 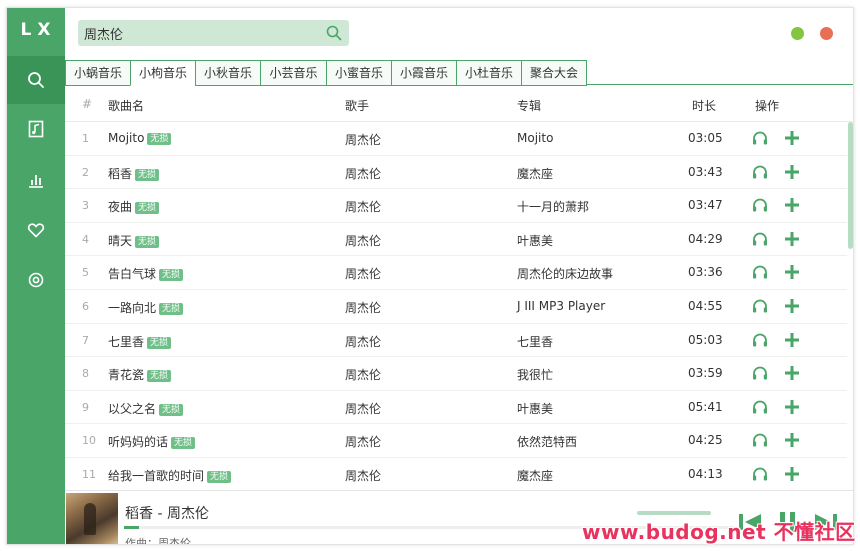 What do you see at coordinates (227, 73) in the screenshot?
I see `tab-source-3: 小秋音乐` at bounding box center [227, 73].